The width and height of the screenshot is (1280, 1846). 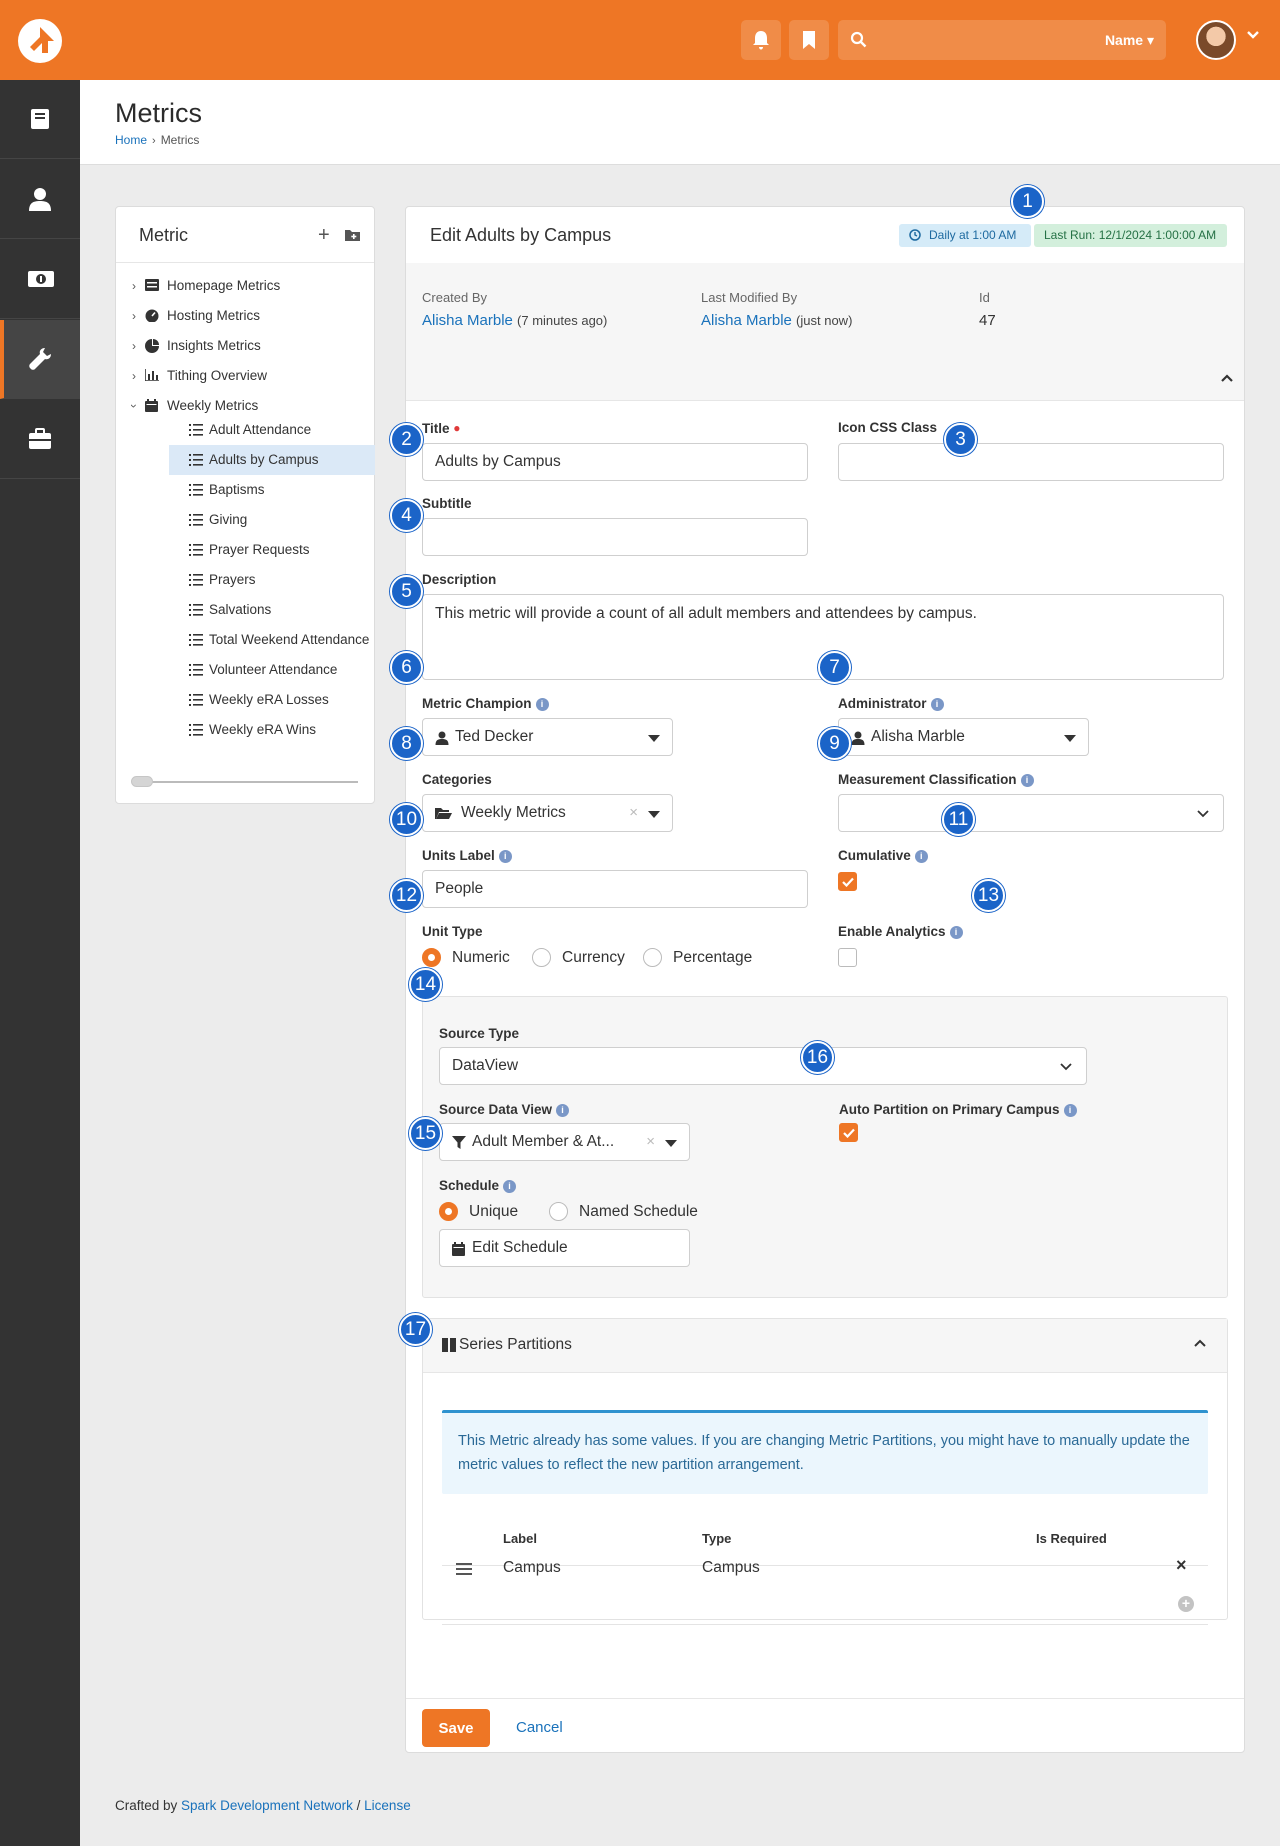 I want to click on icon-css-input, so click(x=1031, y=462).